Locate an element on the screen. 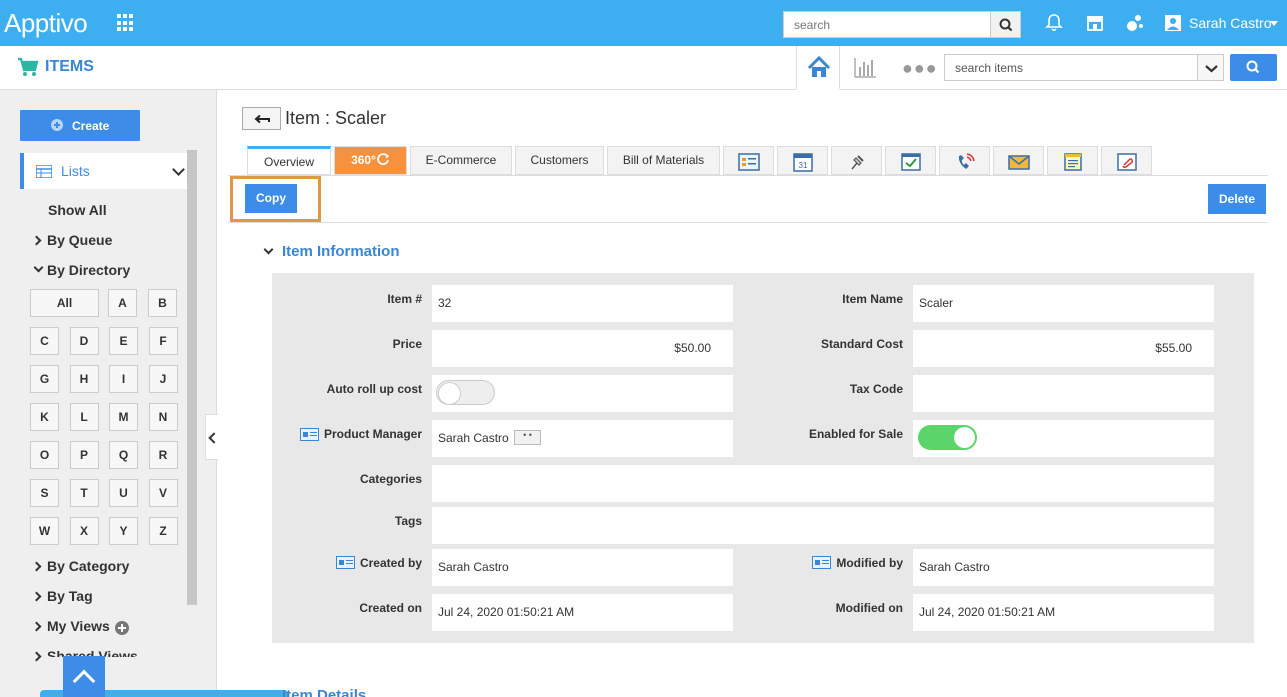  directory-letter-p: P is located at coordinates (84, 455).